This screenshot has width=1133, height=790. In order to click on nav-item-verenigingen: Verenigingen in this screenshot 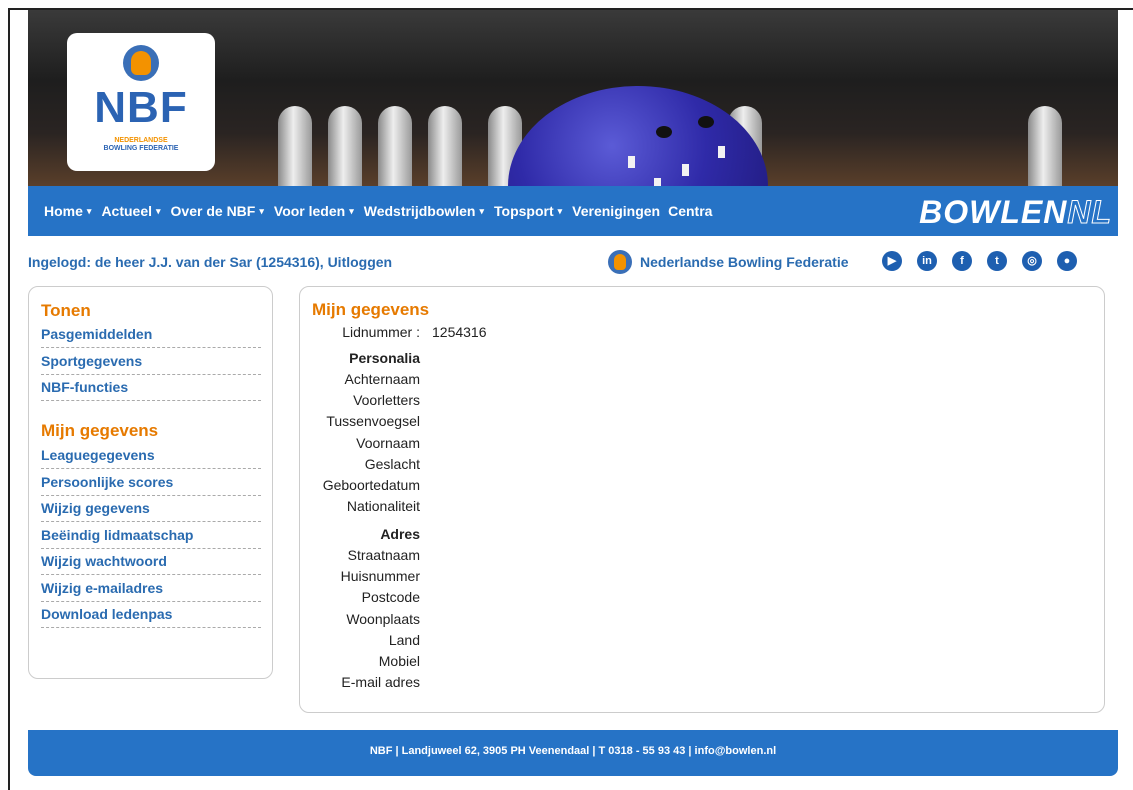, I will do `click(616, 211)`.